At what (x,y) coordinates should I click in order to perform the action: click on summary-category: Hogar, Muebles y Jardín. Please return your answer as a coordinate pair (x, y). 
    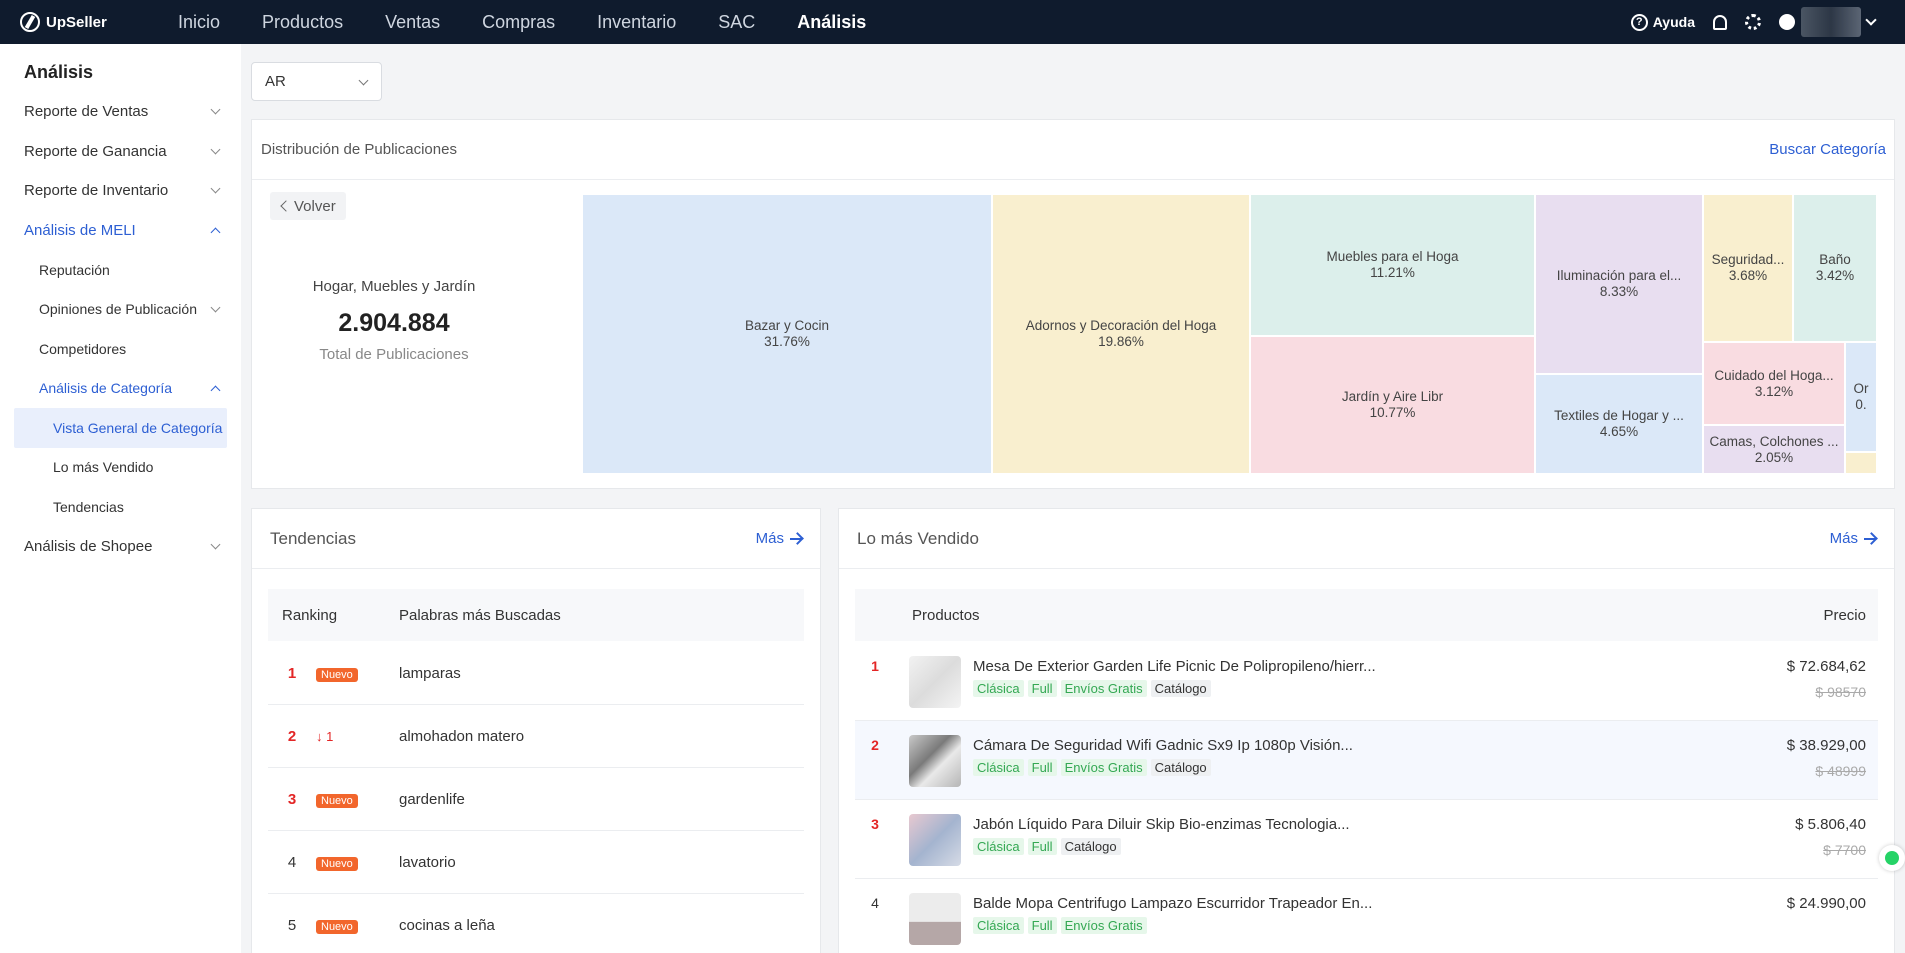
    Looking at the image, I should click on (394, 286).